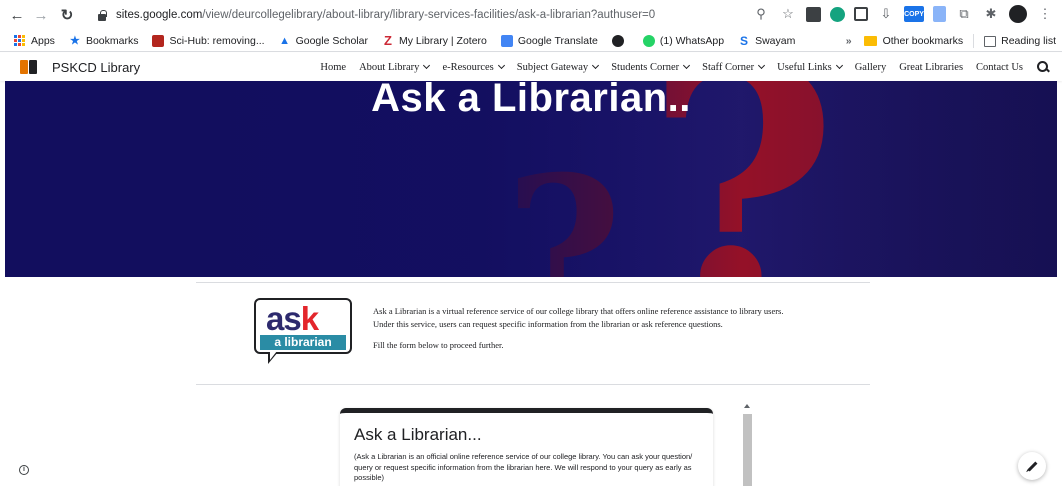 This screenshot has width=1062, height=486. What do you see at coordinates (29, 67) in the screenshot?
I see `book-logo-icon` at bounding box center [29, 67].